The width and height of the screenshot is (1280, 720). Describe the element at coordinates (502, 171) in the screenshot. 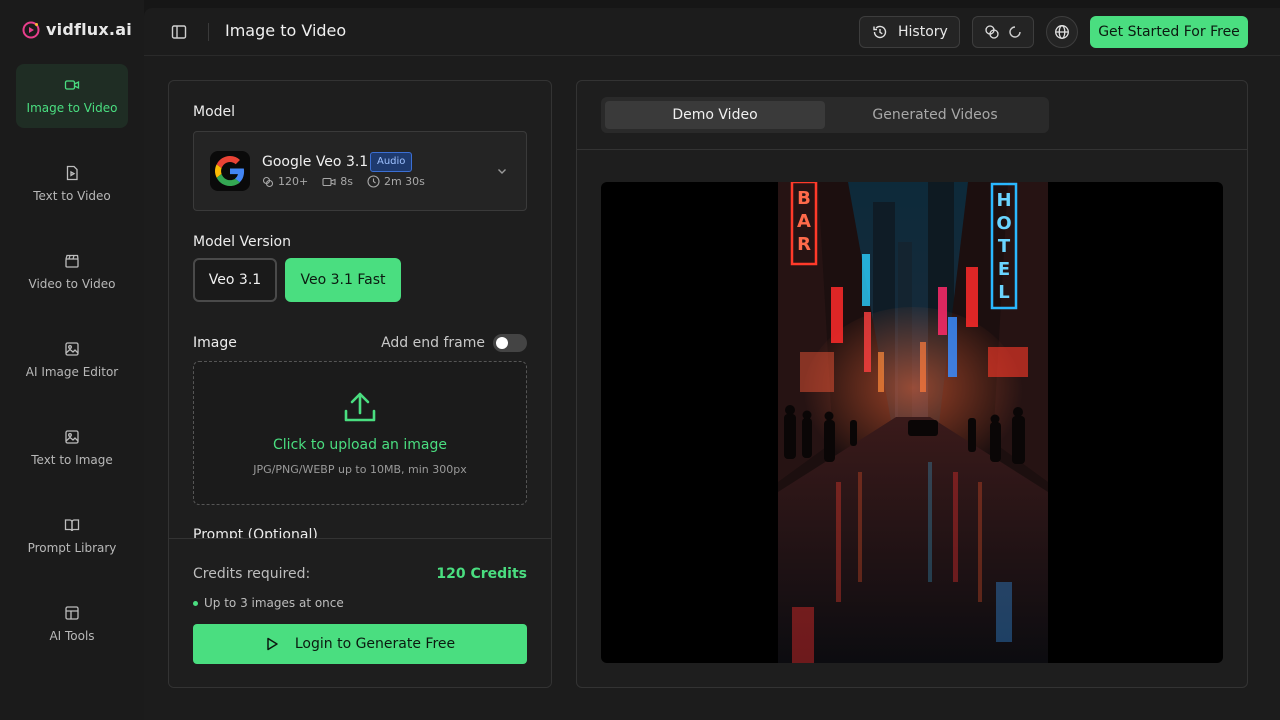

I see `chevron-down-icon` at that location.